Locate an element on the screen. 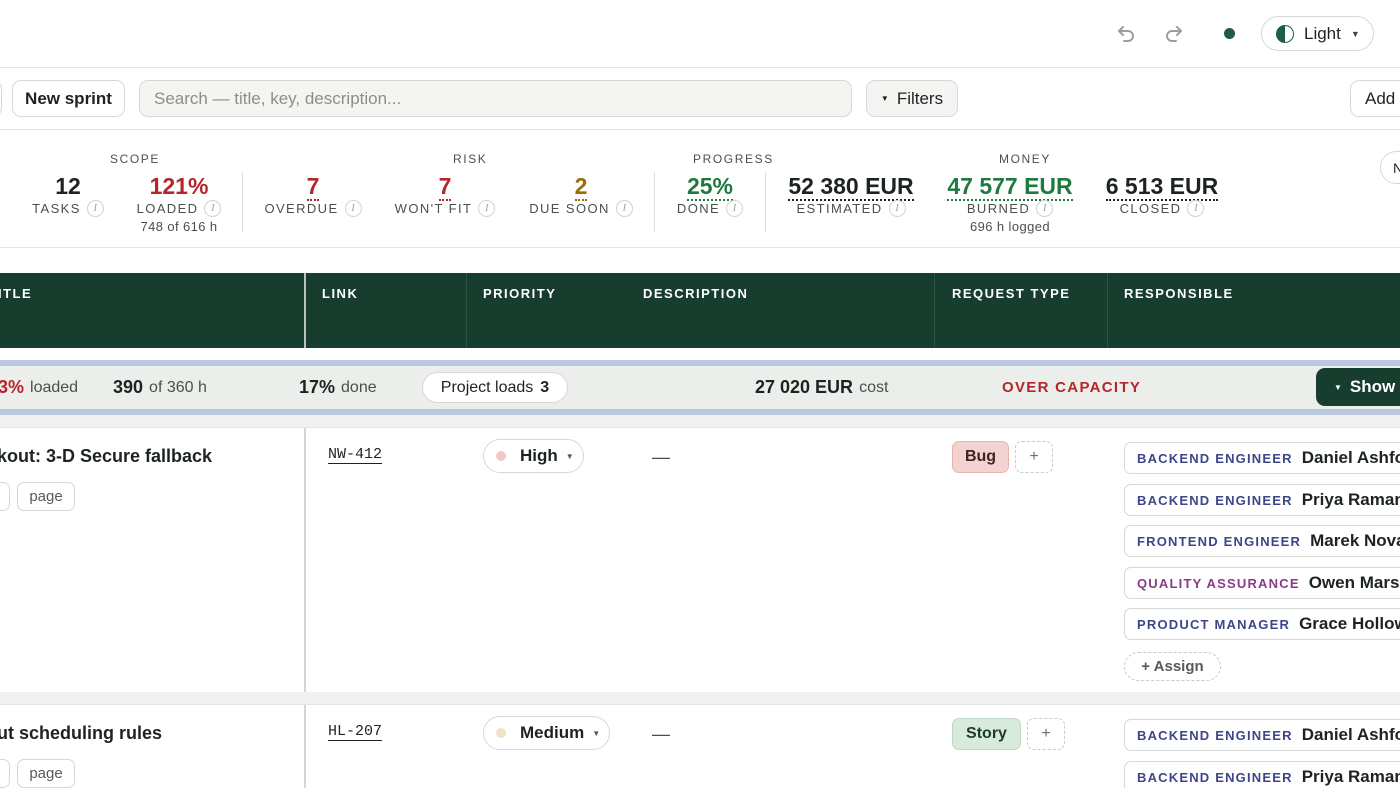 This screenshot has height=788, width=1400. responsible-chip: QUALITY ASSURANCE Owen Marsh is located at coordinates (1262, 583).